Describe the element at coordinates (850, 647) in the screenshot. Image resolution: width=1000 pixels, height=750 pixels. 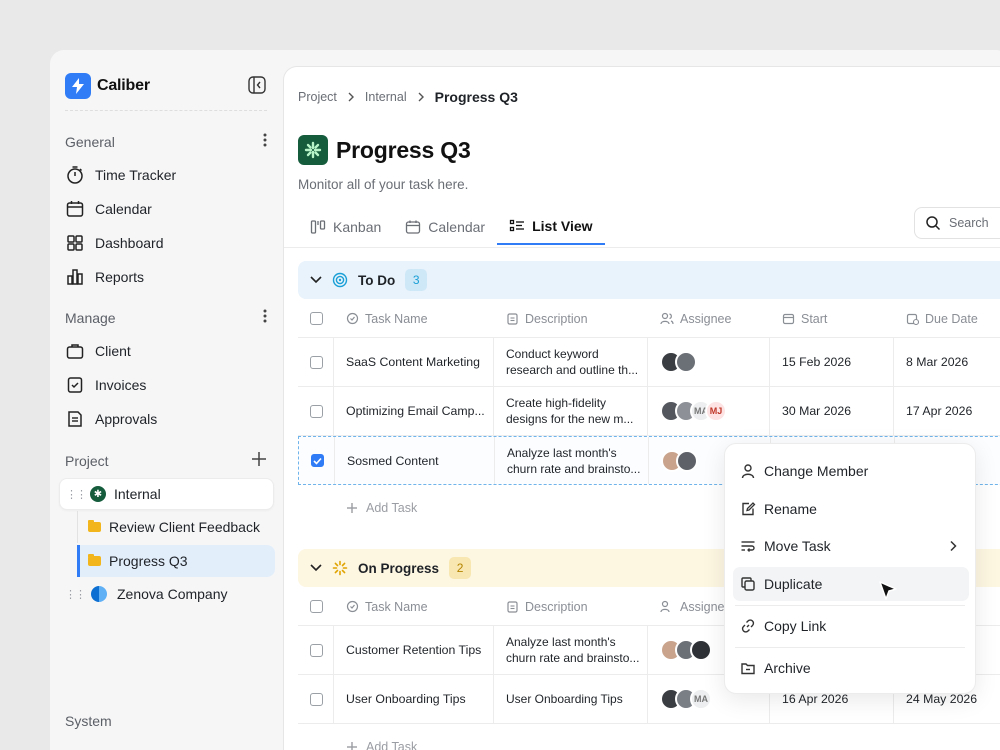
I see `menu-divider` at that location.